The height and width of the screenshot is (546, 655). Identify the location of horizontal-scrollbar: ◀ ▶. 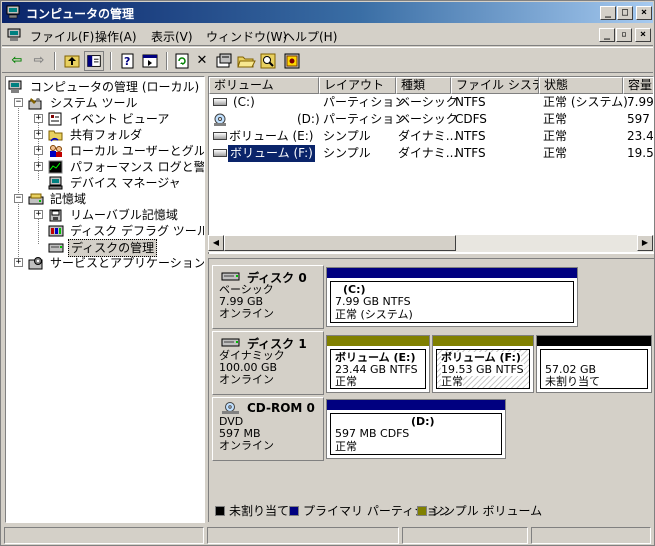
(431, 243).